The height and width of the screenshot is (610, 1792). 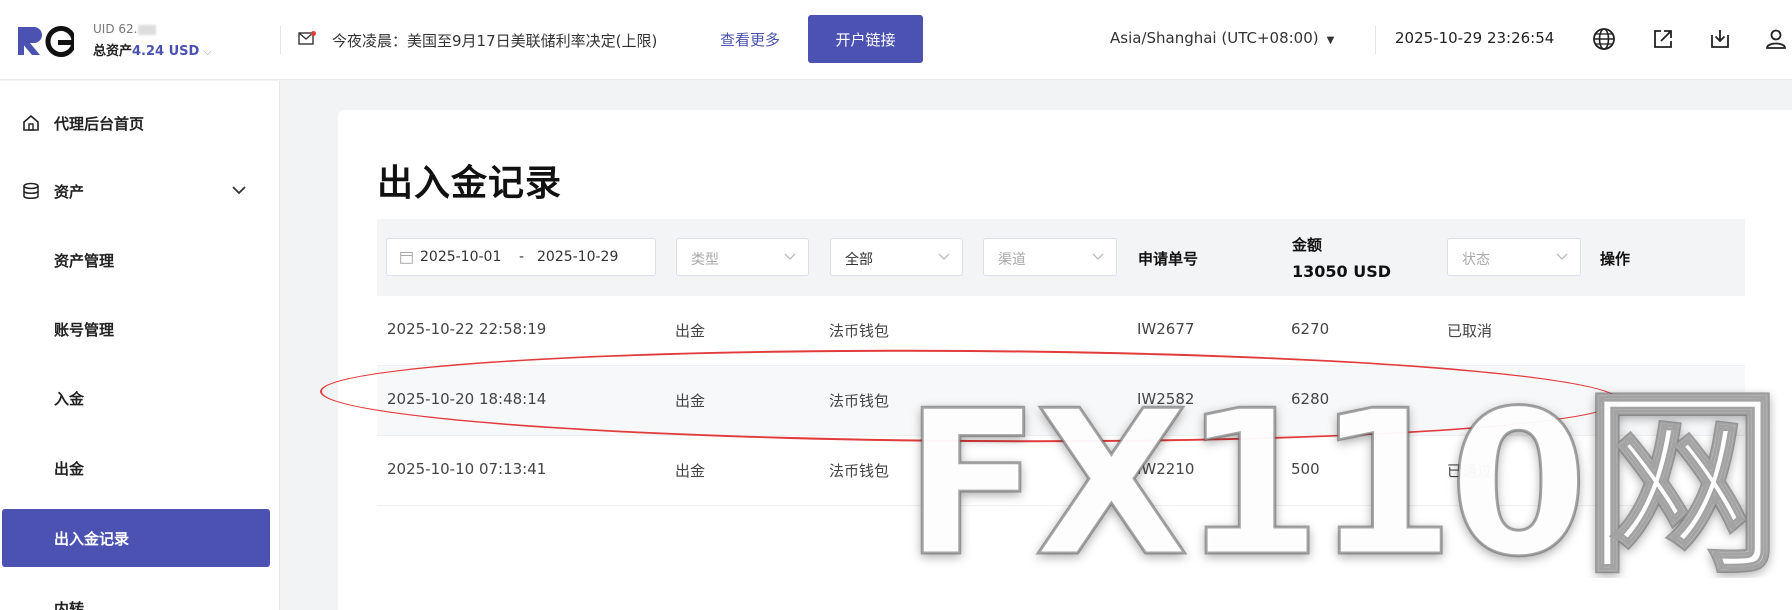 What do you see at coordinates (461, 257) in the screenshot?
I see `date-start: 2025-10-01` at bounding box center [461, 257].